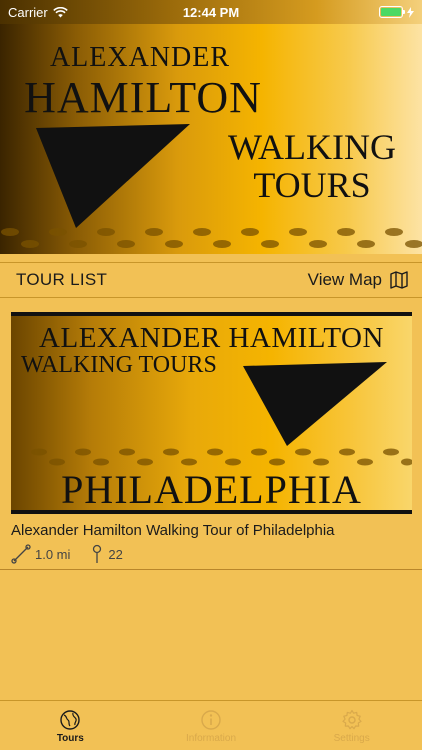  I want to click on tour-thumbnail-subtitle: WALKING TOURS, so click(119, 365).